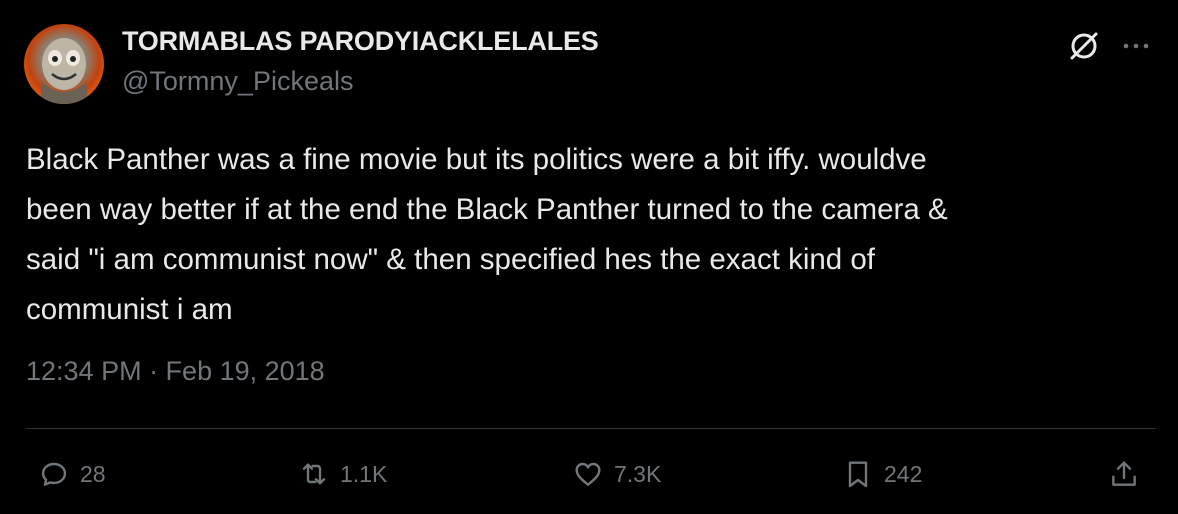 The width and height of the screenshot is (1178, 514). Describe the element at coordinates (175, 371) in the screenshot. I see `tweet-timestamp: 12:34 PM · Feb 19, 2018` at that location.